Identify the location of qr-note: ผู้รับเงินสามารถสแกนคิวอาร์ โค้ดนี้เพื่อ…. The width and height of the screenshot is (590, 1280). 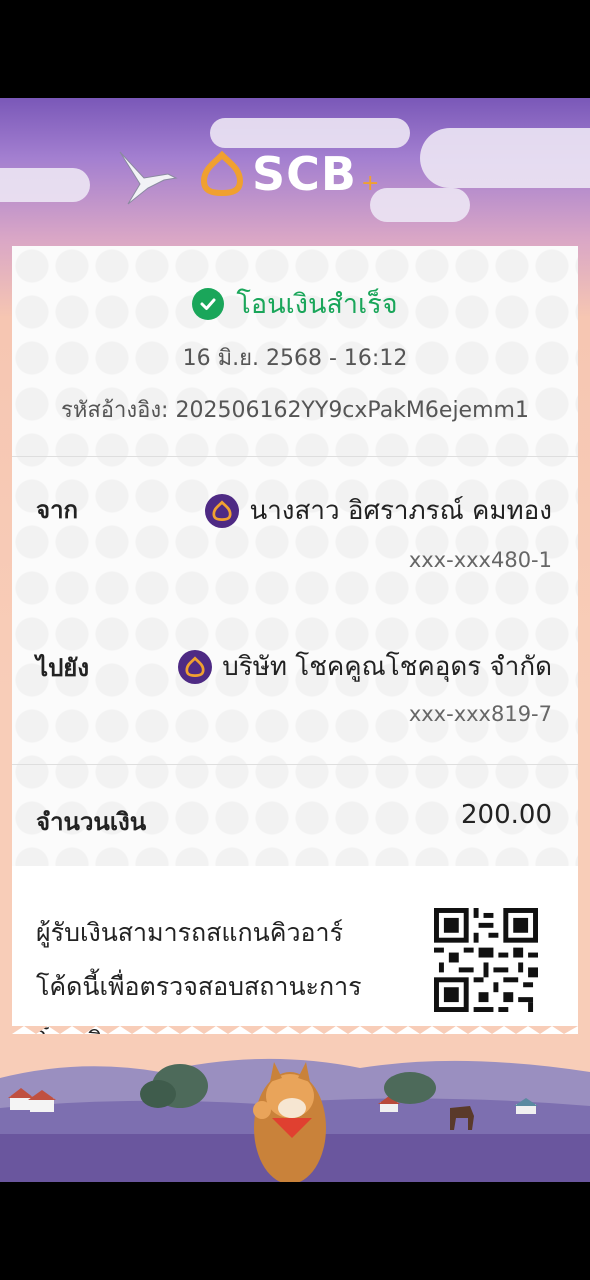
(206, 970).